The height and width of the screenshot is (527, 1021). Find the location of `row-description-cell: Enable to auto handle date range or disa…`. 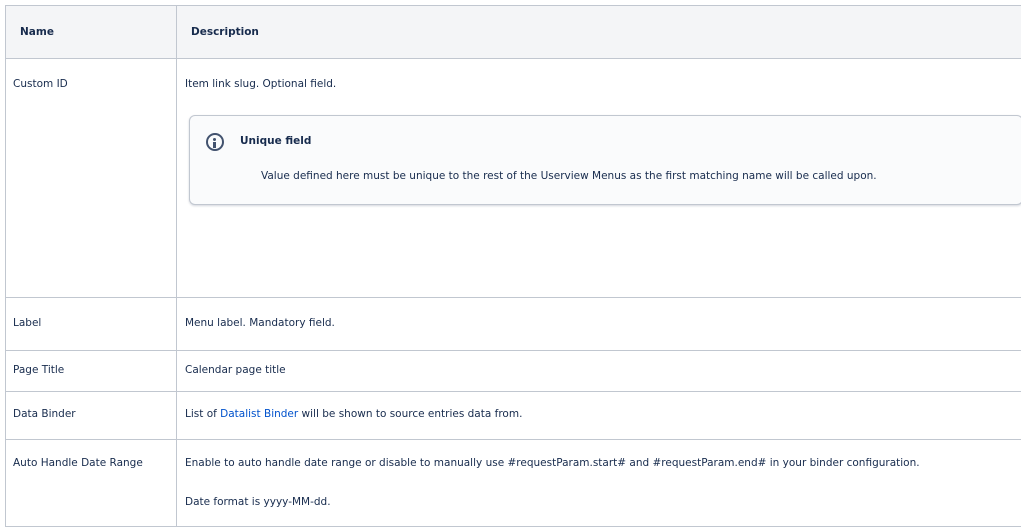

row-description-cell: Enable to auto handle date range or disa… is located at coordinates (599, 483).